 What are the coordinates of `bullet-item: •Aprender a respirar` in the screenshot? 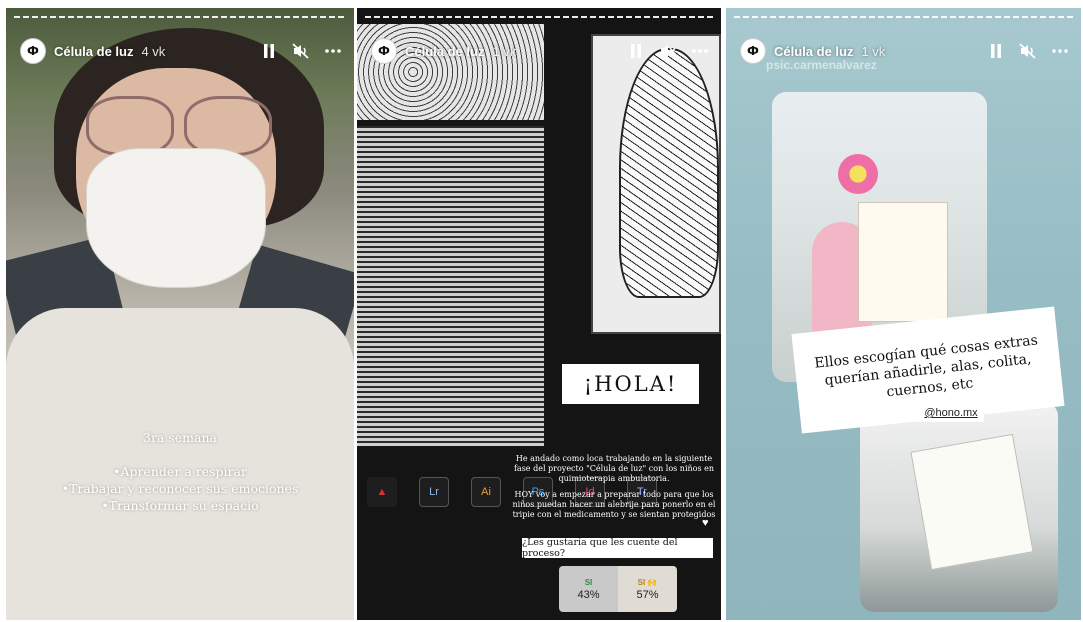 It's located at (180, 471).